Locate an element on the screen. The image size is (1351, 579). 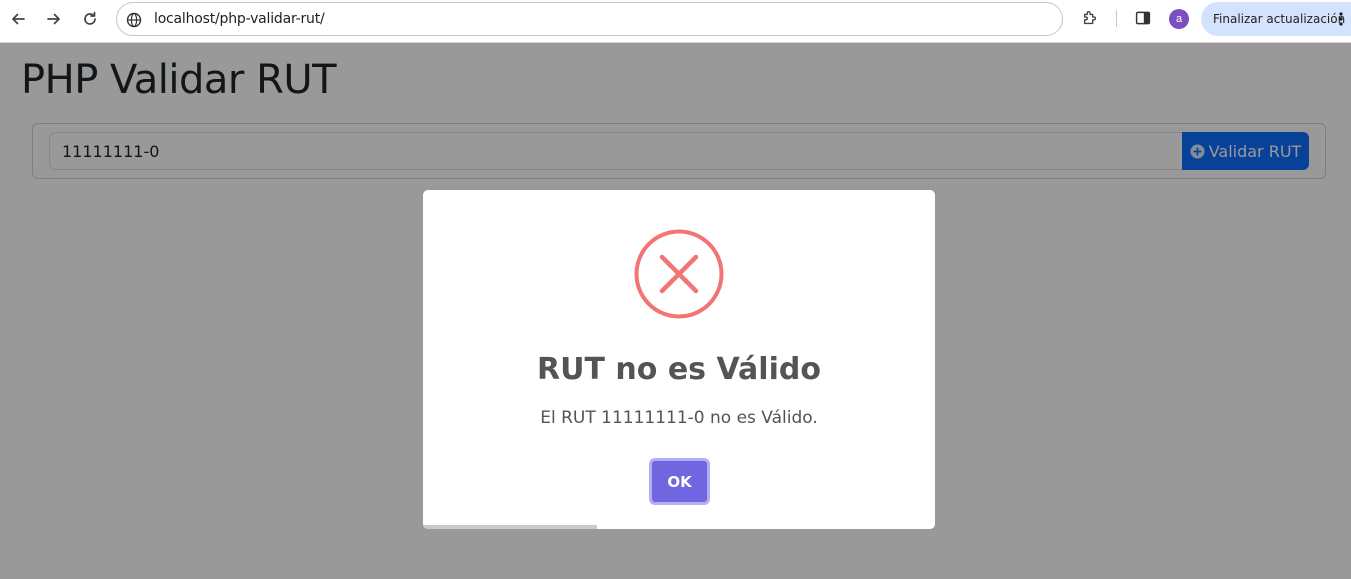
back-button is located at coordinates (18, 19).